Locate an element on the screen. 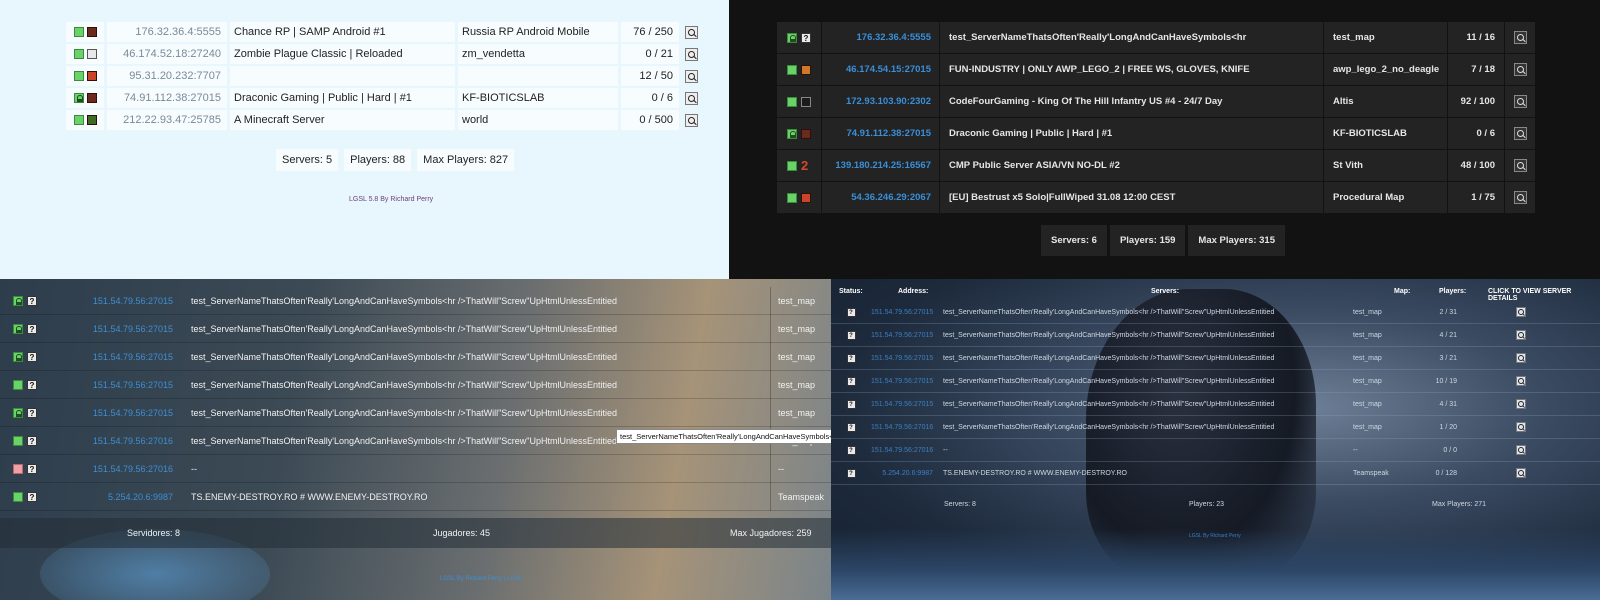 Image resolution: width=1600 pixels, height=600 pixels. total-servers: Servers: 5 is located at coordinates (307, 160).